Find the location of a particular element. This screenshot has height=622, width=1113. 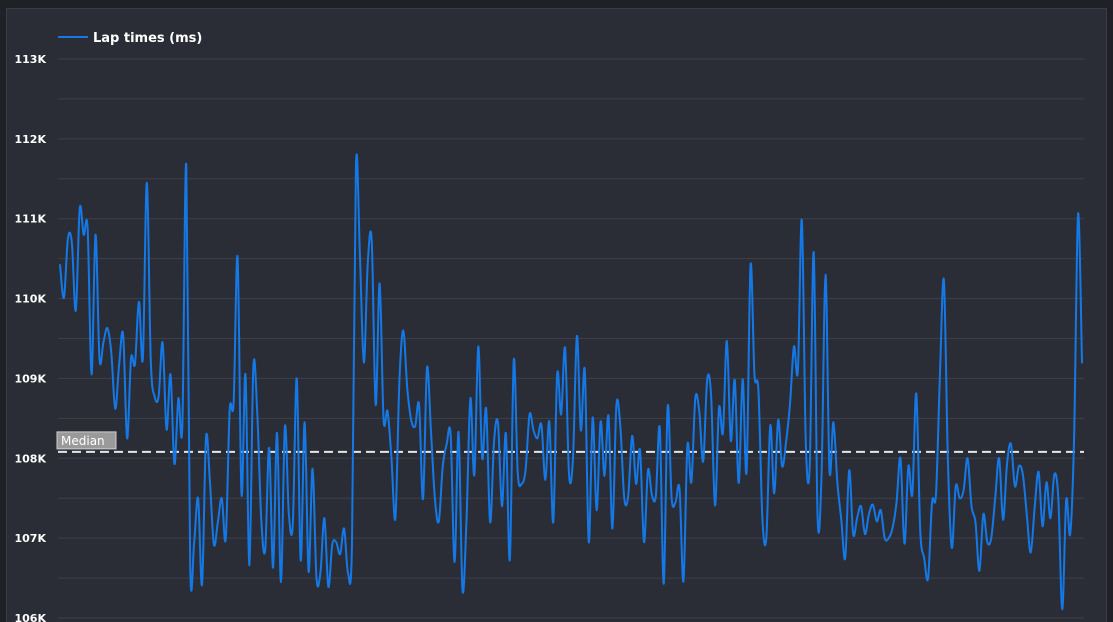

y-tick-label: 109K is located at coordinates (31, 378).